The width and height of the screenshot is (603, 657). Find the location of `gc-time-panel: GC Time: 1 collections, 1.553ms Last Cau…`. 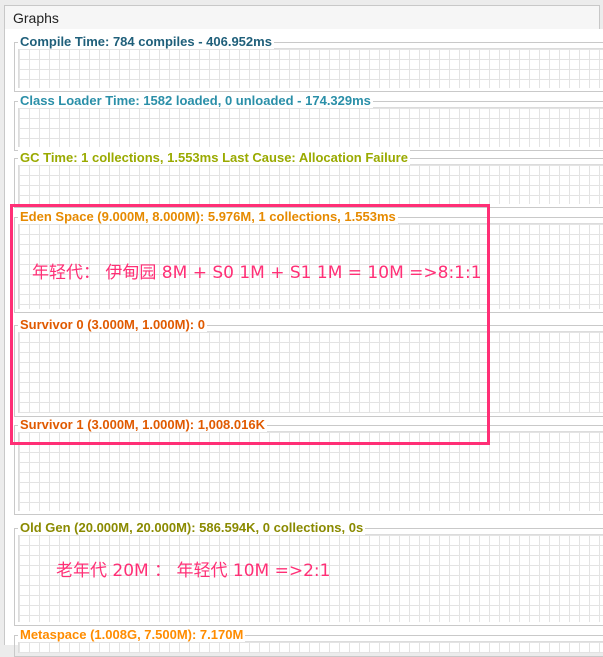

gc-time-panel: GC Time: 1 collections, 1.553ms Last Cau… is located at coordinates (308, 179).